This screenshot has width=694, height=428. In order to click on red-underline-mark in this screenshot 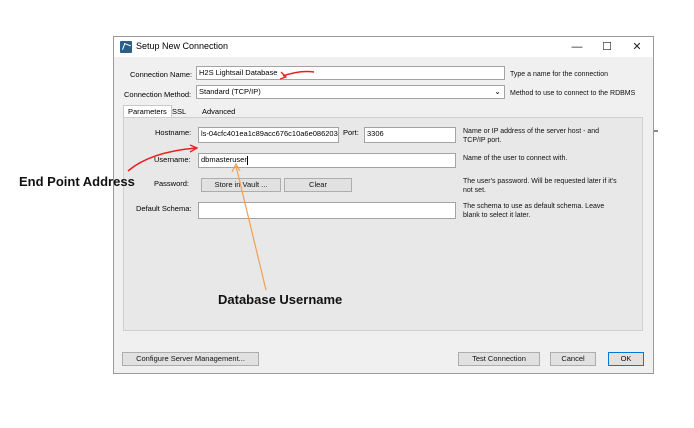, I will do `click(298, 73)`.